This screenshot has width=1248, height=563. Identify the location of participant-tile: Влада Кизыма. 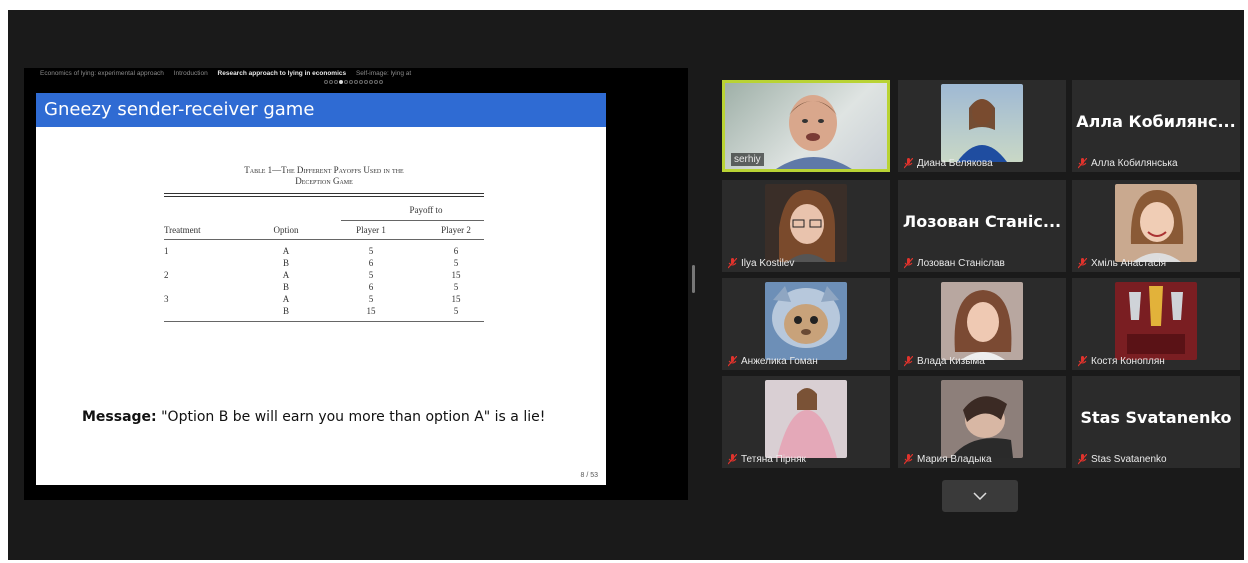
(982, 324).